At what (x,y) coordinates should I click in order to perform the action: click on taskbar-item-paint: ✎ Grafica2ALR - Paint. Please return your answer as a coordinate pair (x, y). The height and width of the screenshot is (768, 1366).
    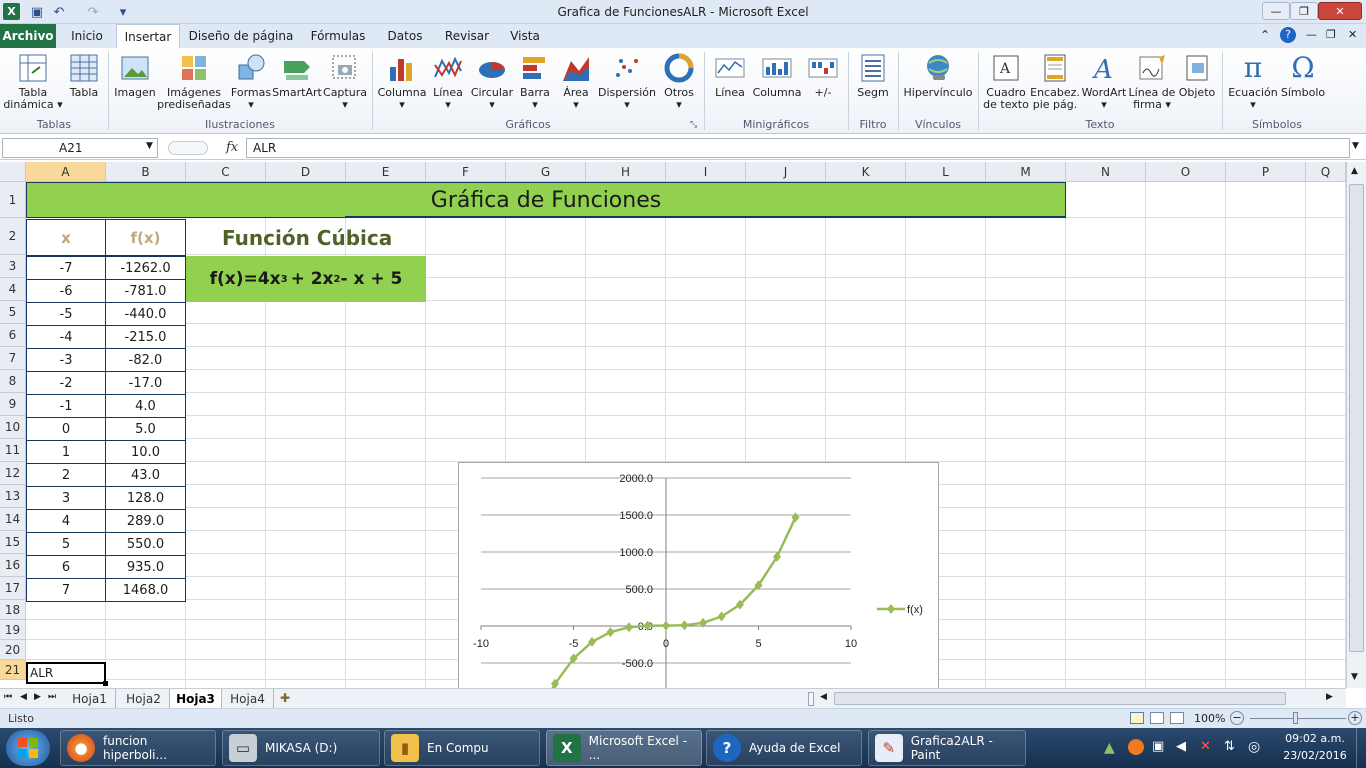
    Looking at the image, I should click on (947, 748).